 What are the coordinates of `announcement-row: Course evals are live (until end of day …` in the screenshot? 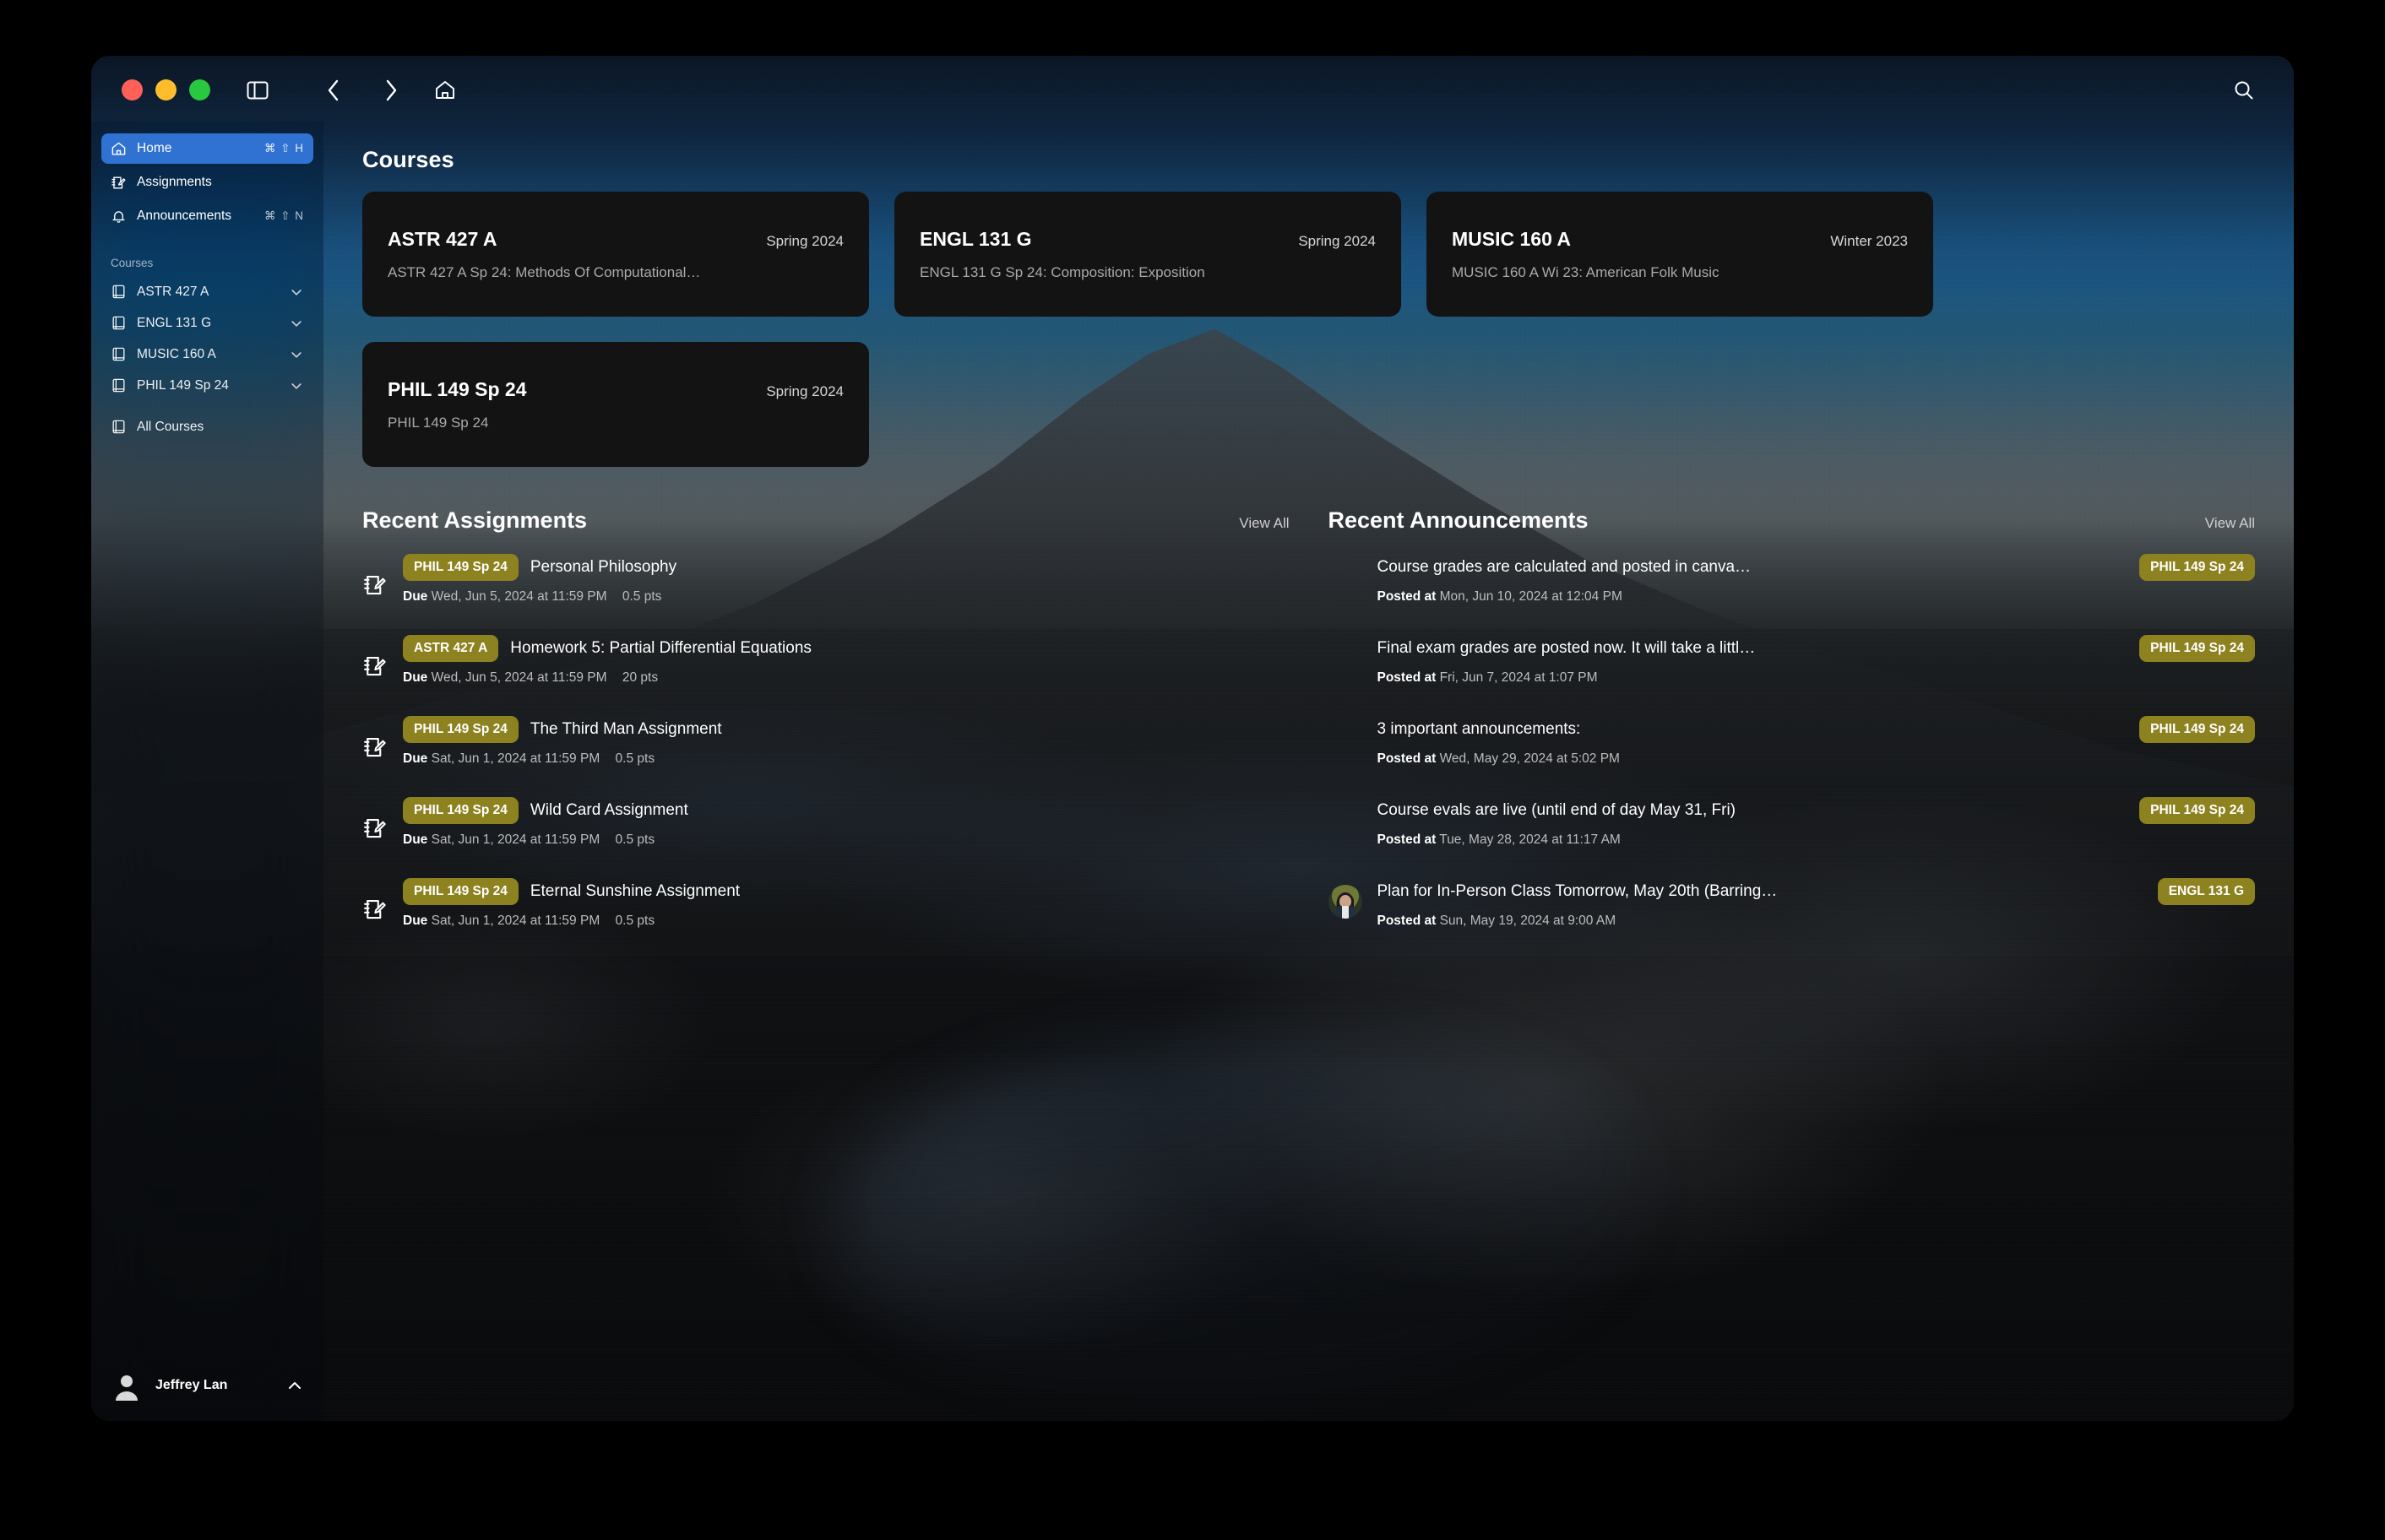 It's located at (1791, 822).